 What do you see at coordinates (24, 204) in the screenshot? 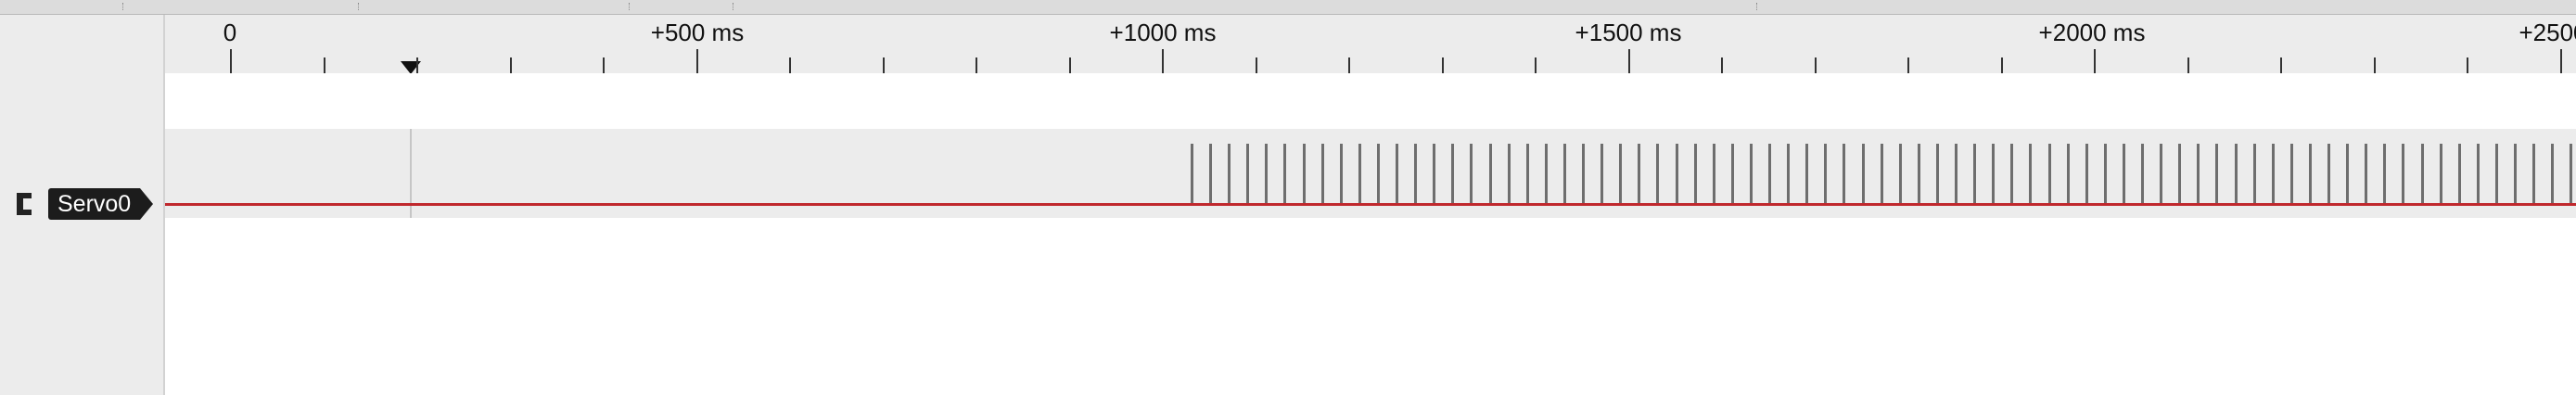
I see `channel-connector-icon` at bounding box center [24, 204].